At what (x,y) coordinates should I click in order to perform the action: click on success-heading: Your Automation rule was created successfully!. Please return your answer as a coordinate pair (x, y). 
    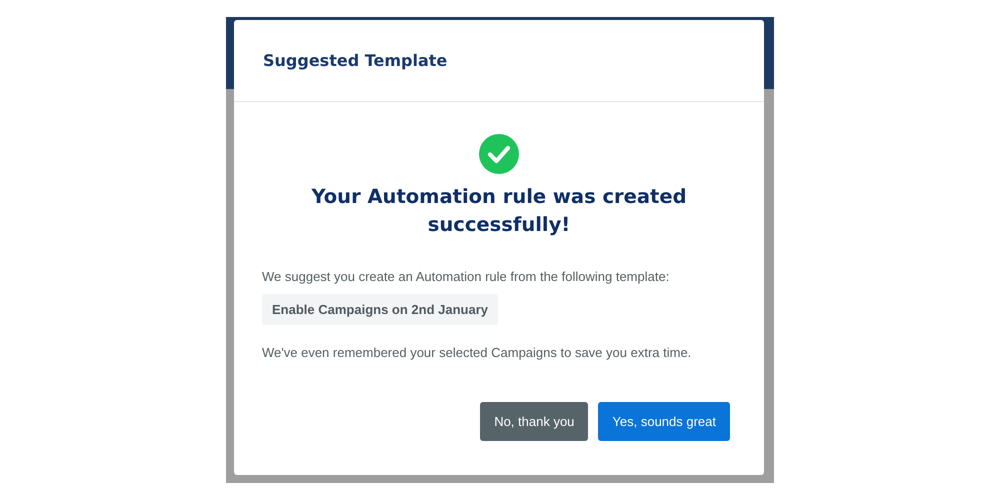
    Looking at the image, I should click on (499, 211).